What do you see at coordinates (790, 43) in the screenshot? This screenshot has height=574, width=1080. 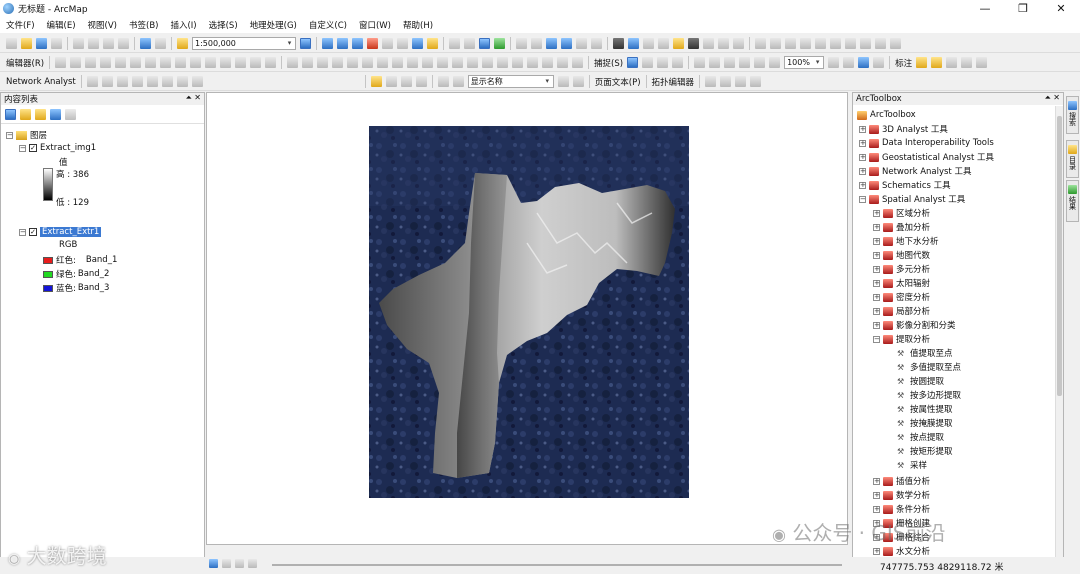 I see `magnifier-icon` at bounding box center [790, 43].